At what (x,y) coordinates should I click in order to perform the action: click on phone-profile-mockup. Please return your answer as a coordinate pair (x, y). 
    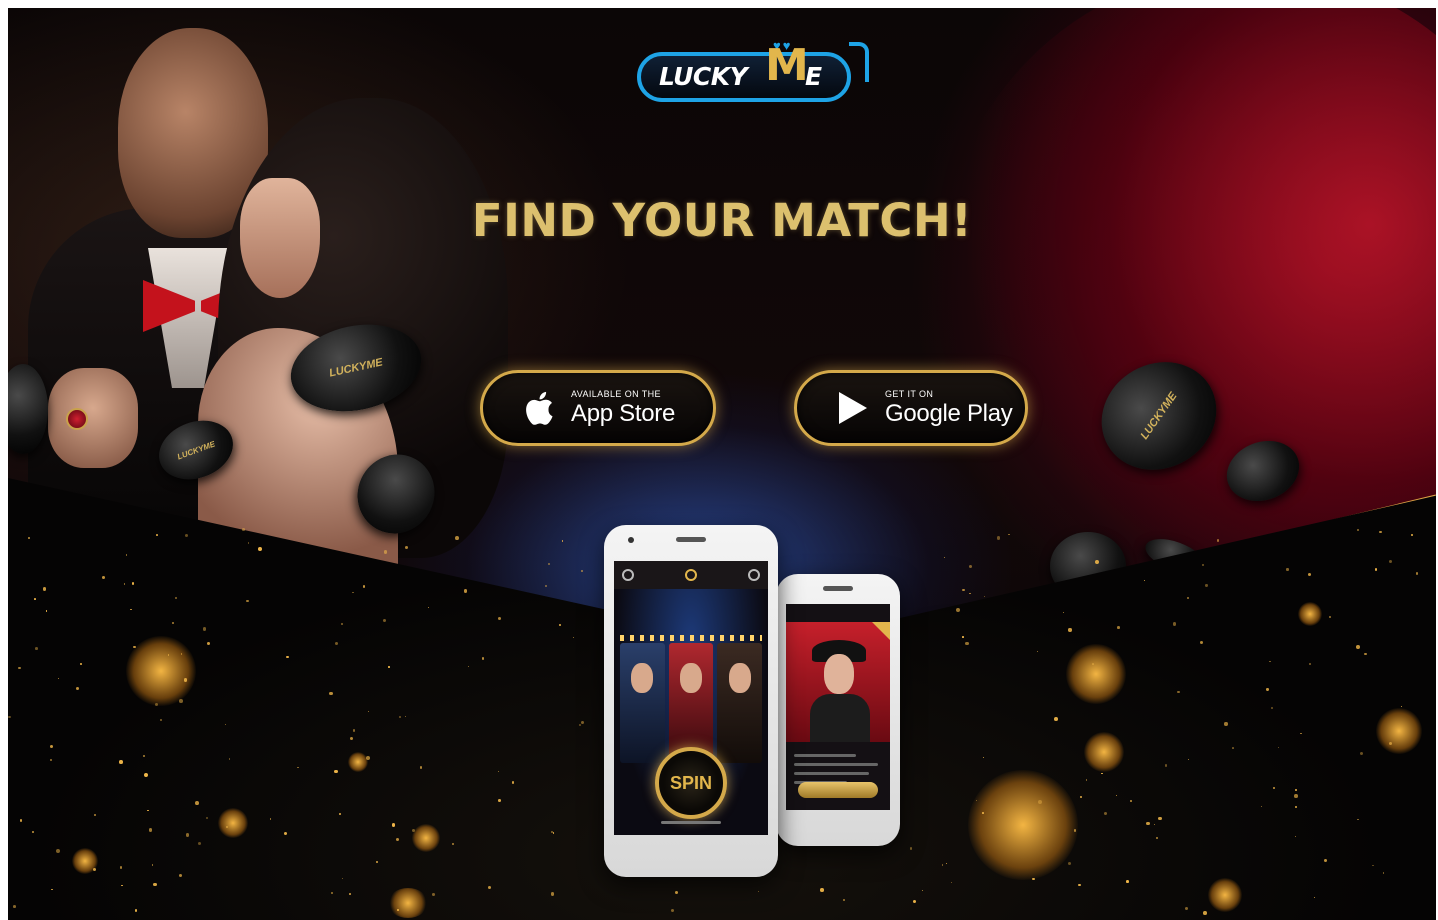
    Looking at the image, I should click on (838, 710).